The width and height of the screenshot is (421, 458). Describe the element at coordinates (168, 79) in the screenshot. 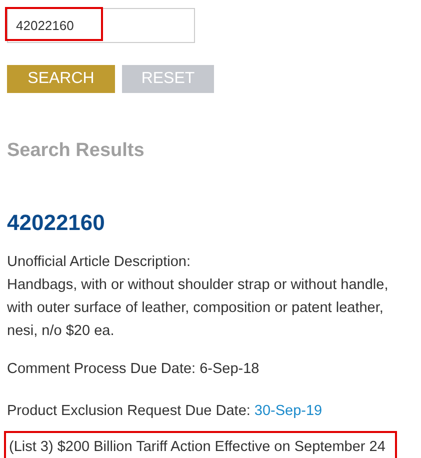

I see `reset-button: RESET` at that location.